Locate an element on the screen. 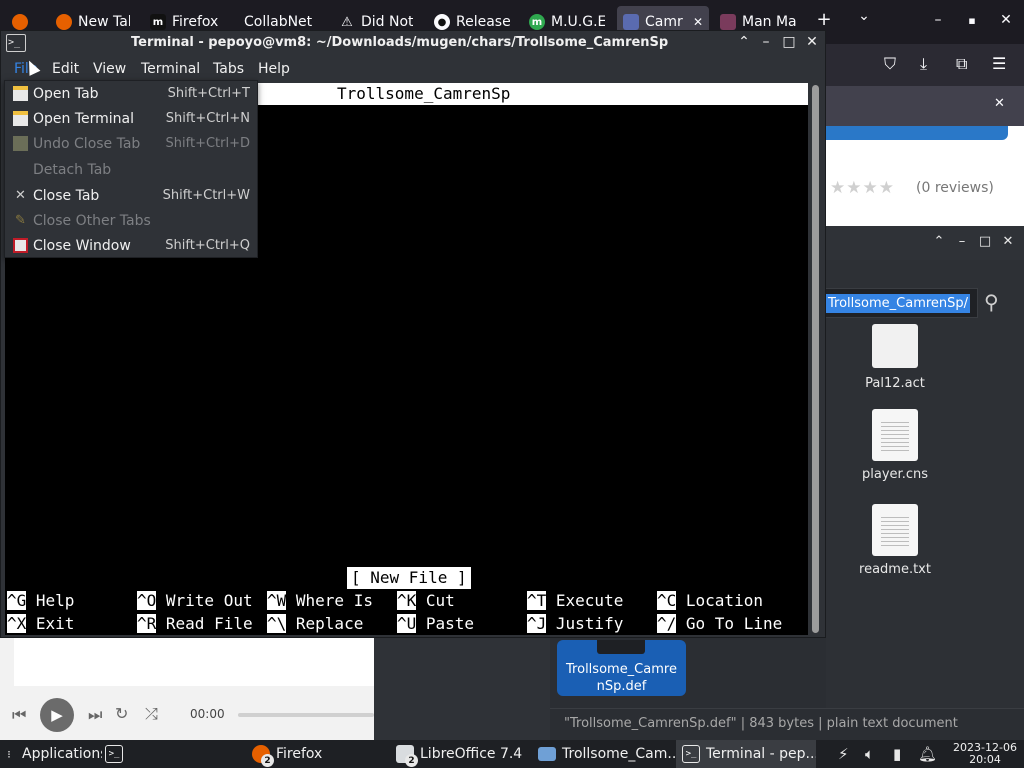  play-button: ▶ is located at coordinates (57, 715).